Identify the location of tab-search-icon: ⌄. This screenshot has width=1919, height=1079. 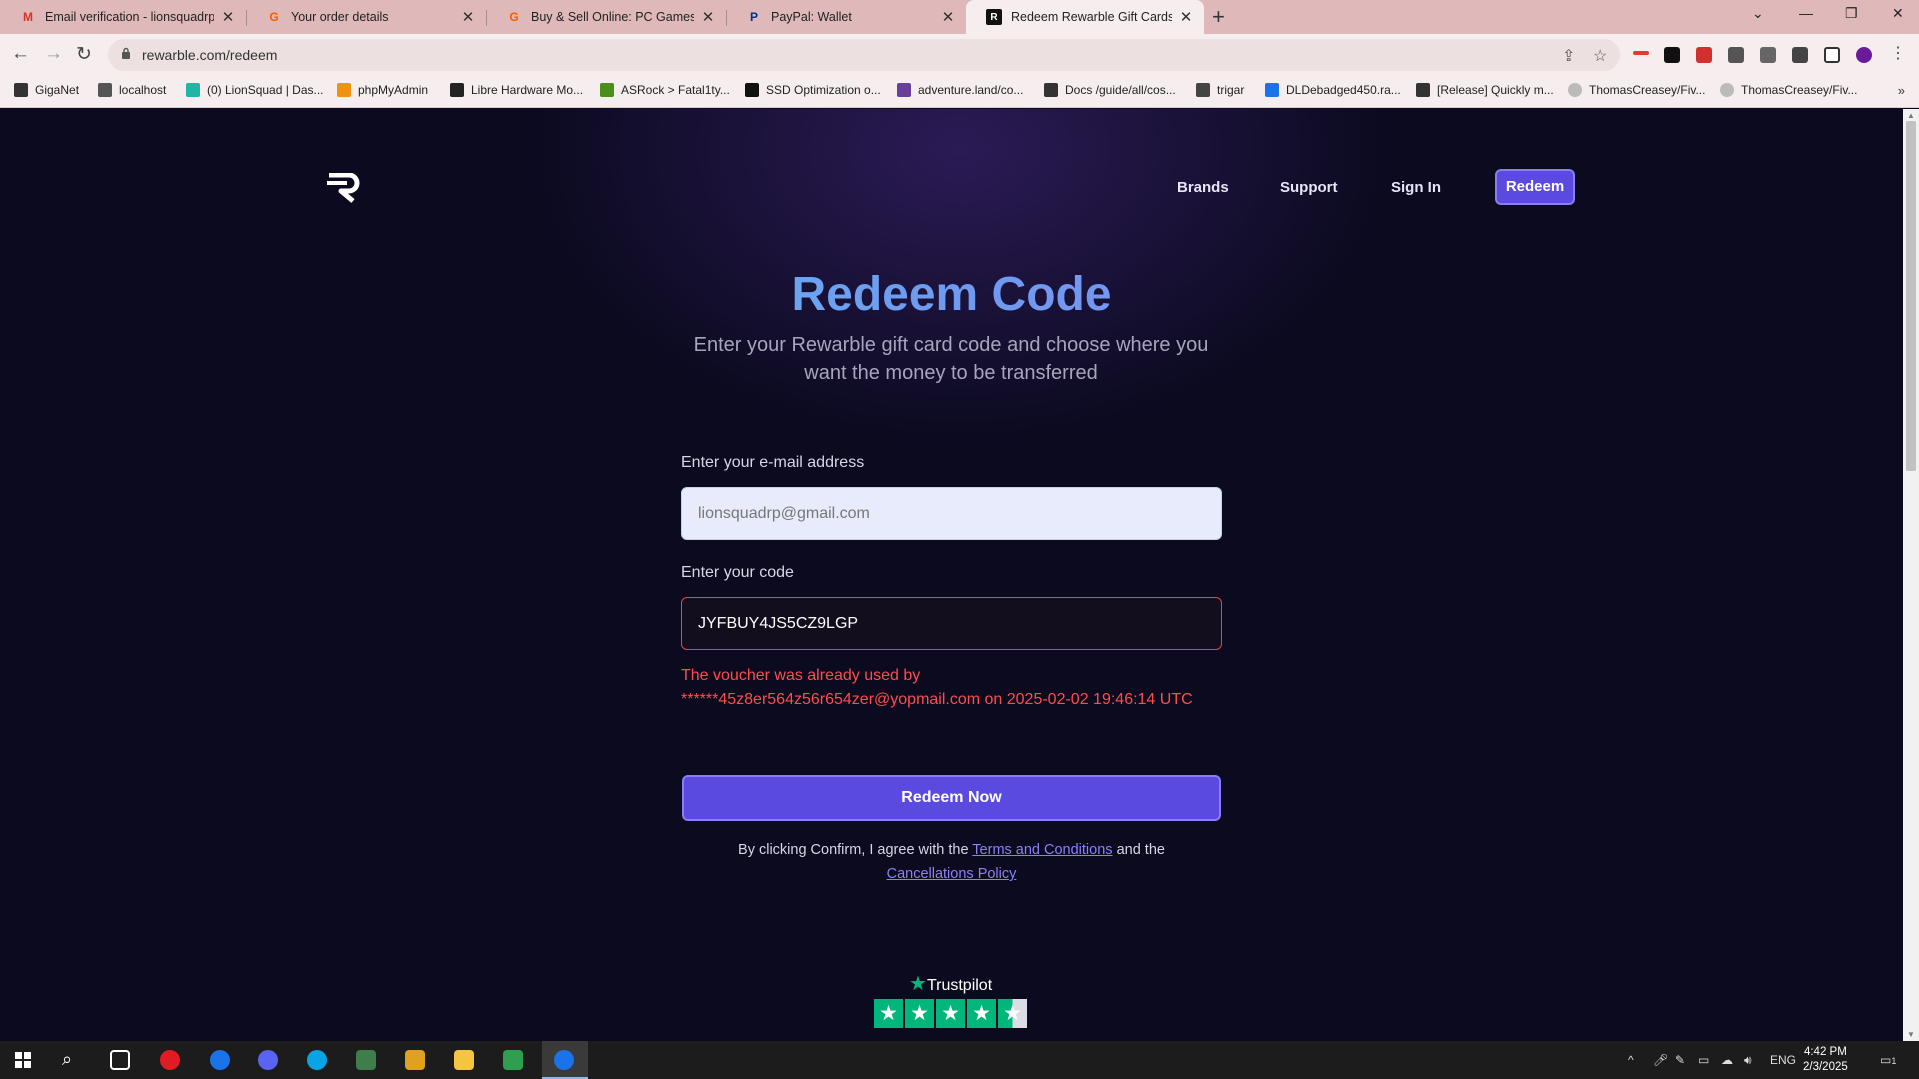
(1758, 13).